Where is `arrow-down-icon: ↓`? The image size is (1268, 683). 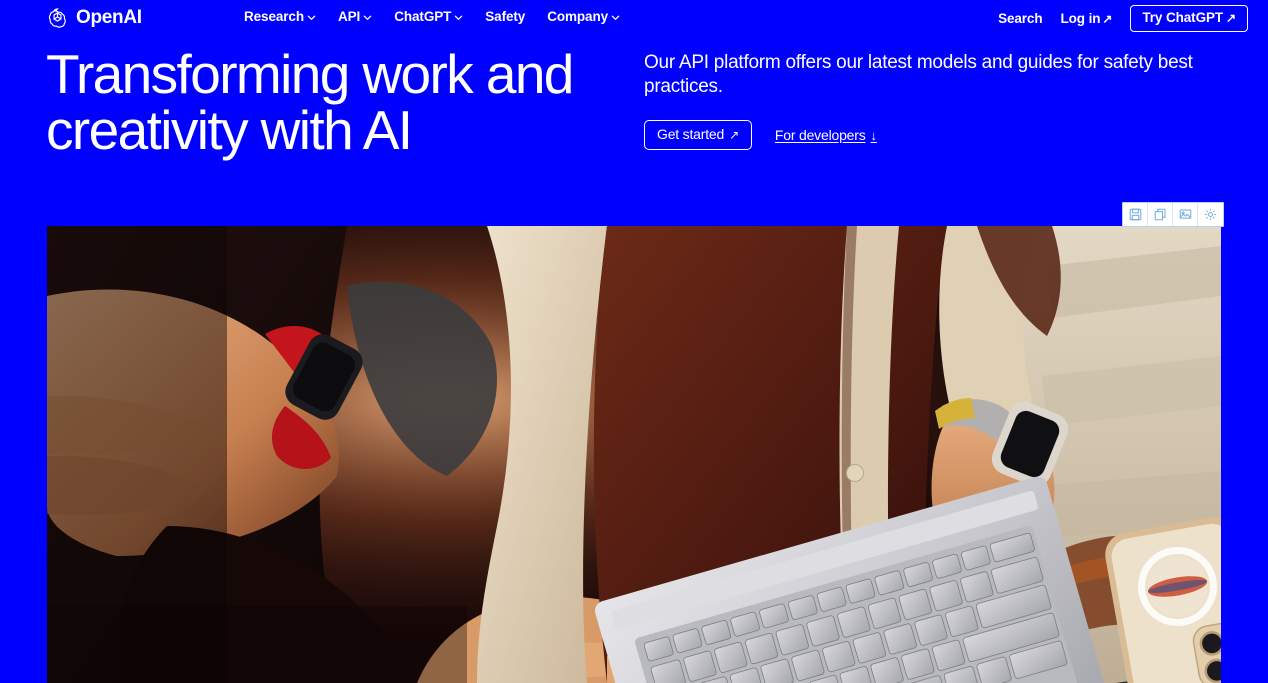
arrow-down-icon: ↓ is located at coordinates (874, 135).